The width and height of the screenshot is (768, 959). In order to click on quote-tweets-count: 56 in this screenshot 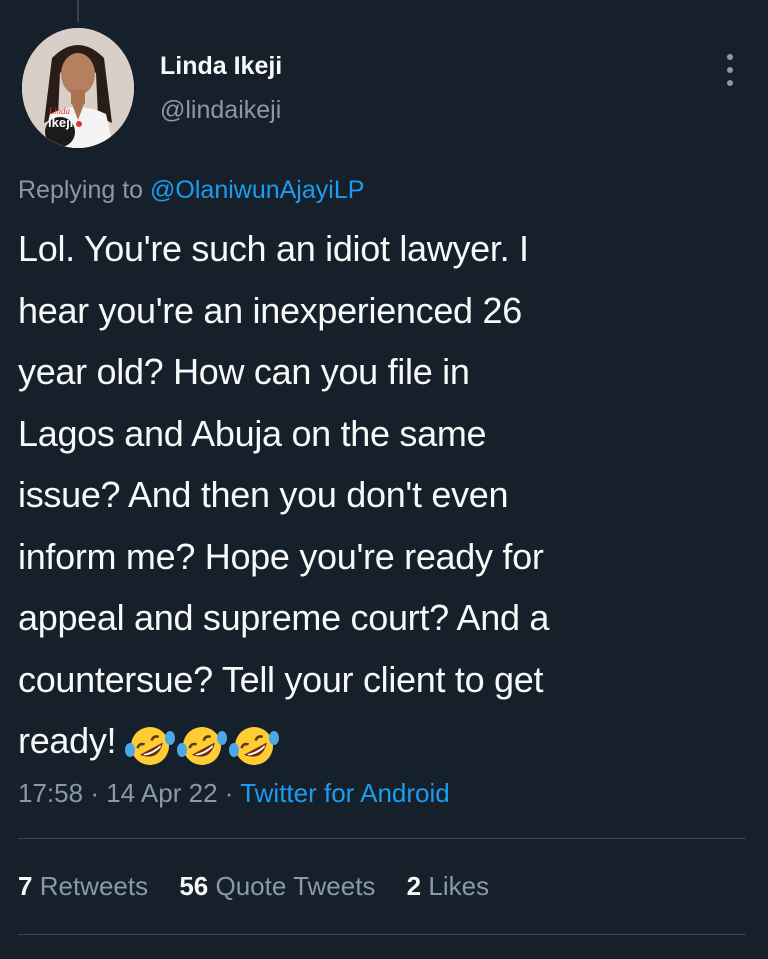, I will do `click(194, 886)`.